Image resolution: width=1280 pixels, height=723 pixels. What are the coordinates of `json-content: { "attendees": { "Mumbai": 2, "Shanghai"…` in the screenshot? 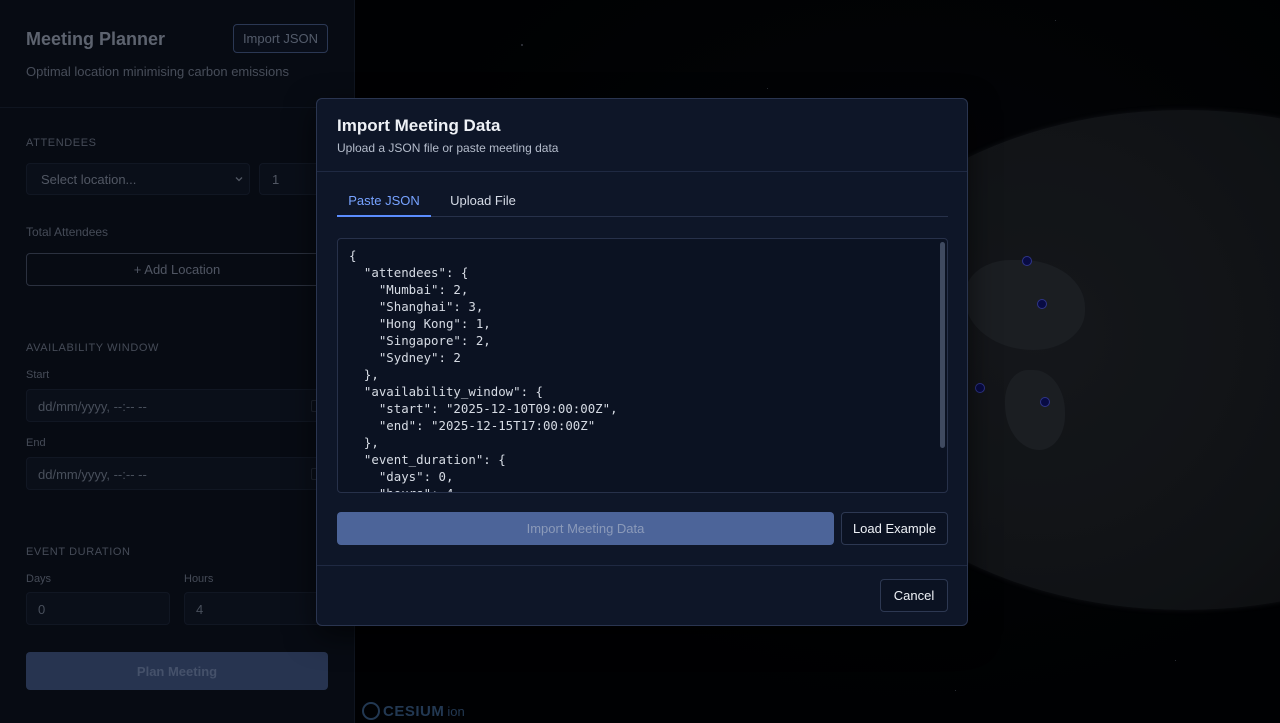 It's located at (483, 370).